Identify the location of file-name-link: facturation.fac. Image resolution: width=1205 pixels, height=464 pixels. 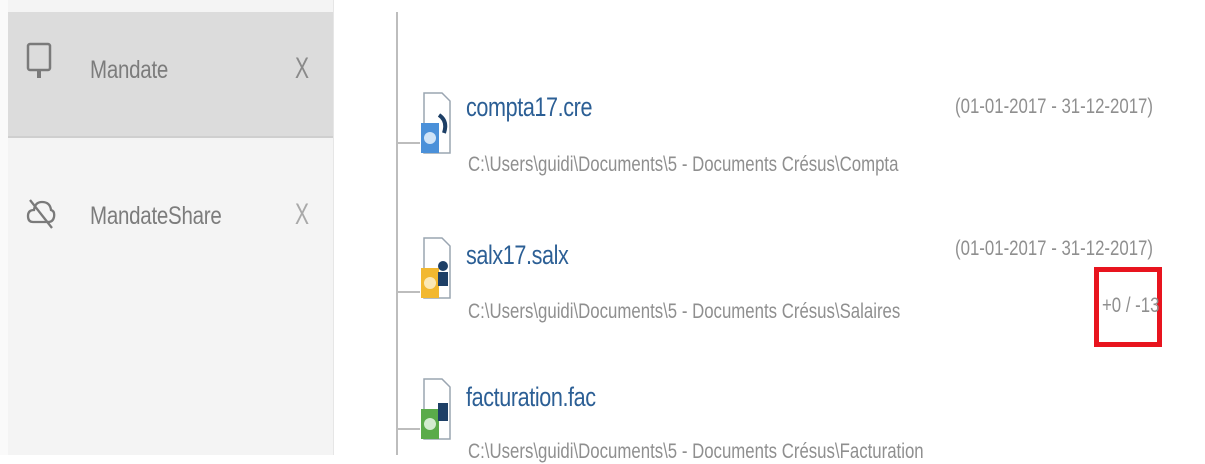
(531, 397).